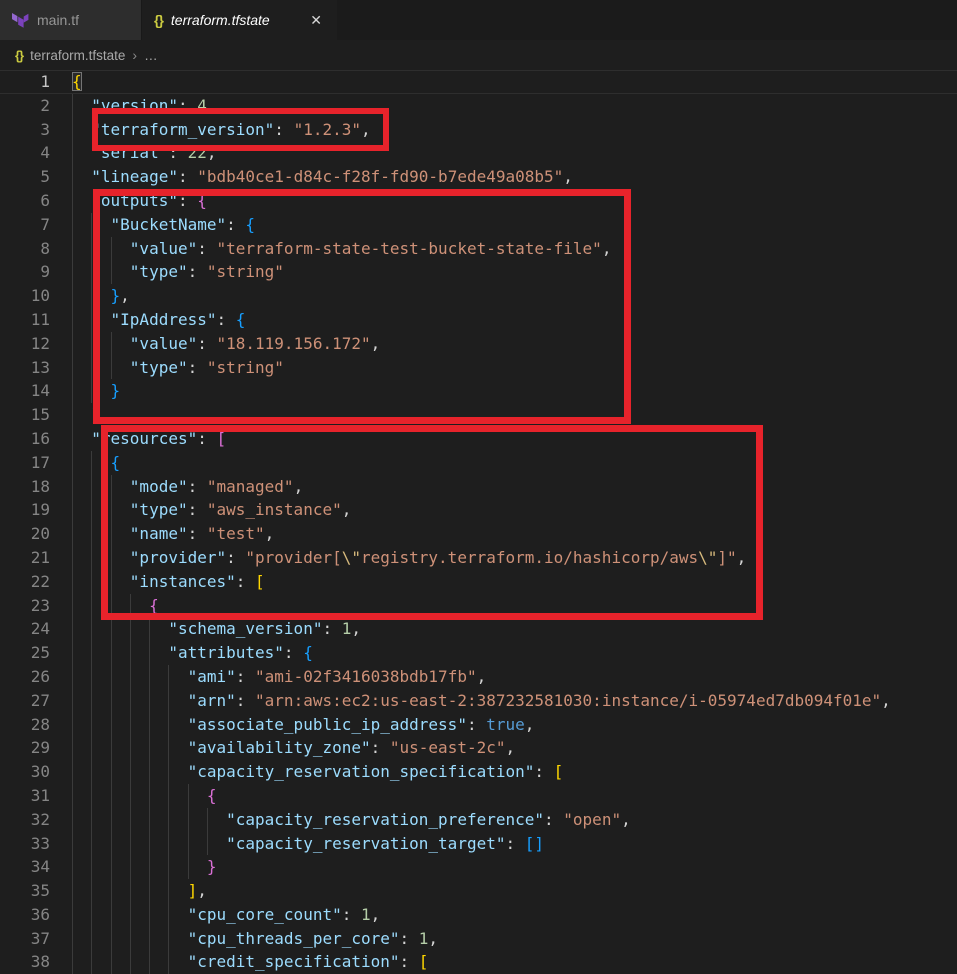 The height and width of the screenshot is (974, 957). What do you see at coordinates (316, 20) in the screenshot?
I see `close-icon: ✕` at bounding box center [316, 20].